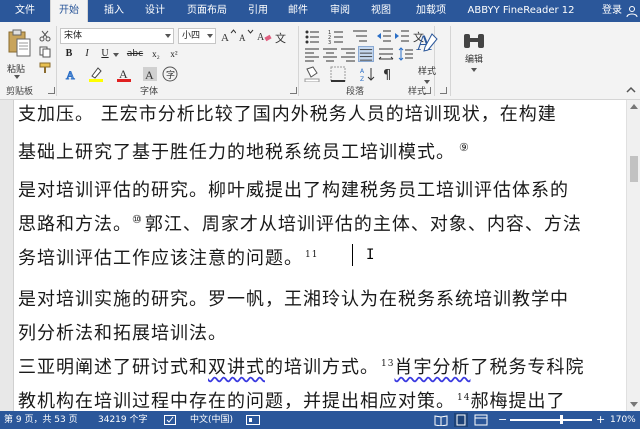 The height and width of the screenshot is (429, 640). What do you see at coordinates (634, 106) in the screenshot?
I see `scroll-up-icon` at bounding box center [634, 106].